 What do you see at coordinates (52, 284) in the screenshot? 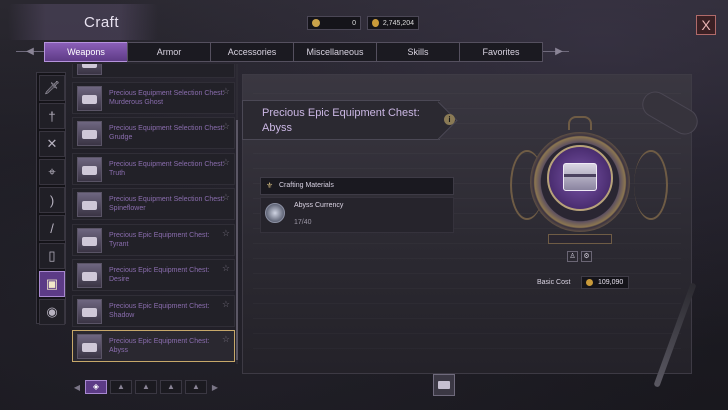
I see `chest-icon: ▣` at bounding box center [52, 284].